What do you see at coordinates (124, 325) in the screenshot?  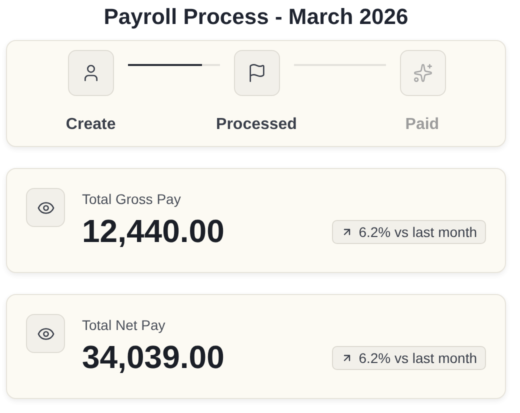 I see `stat-label: Total Net Pay` at bounding box center [124, 325].